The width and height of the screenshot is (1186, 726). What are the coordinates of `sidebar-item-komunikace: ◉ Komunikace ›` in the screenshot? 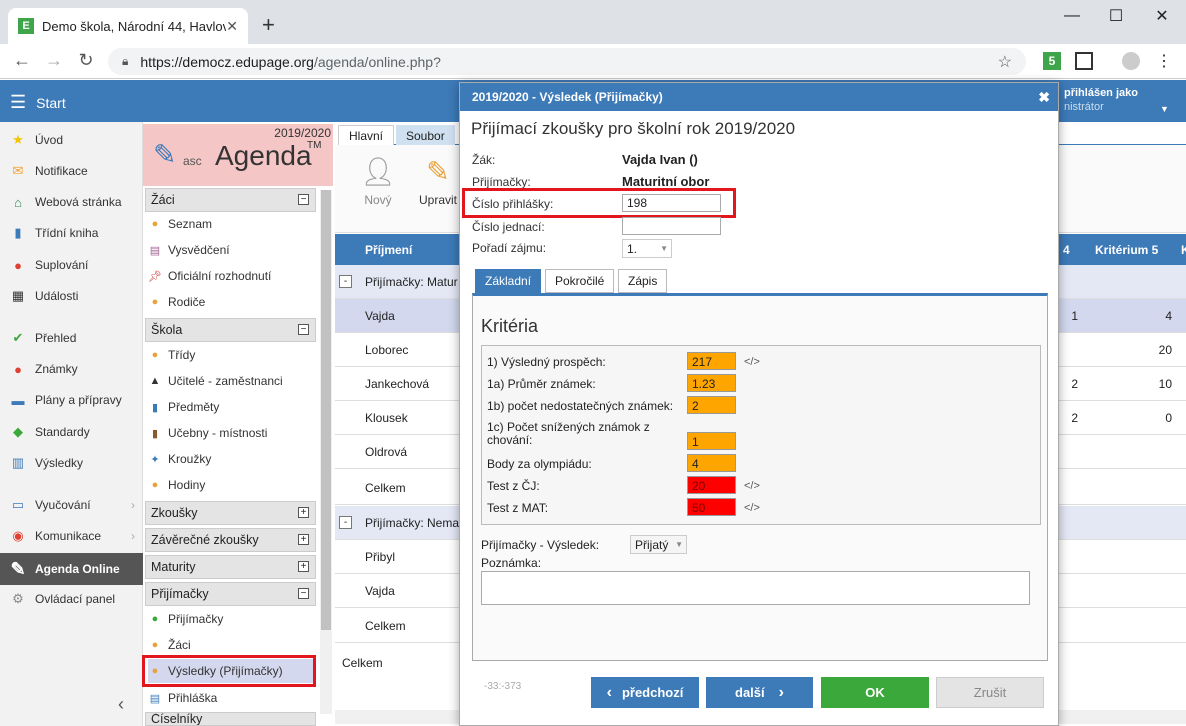 It's located at (71, 536).